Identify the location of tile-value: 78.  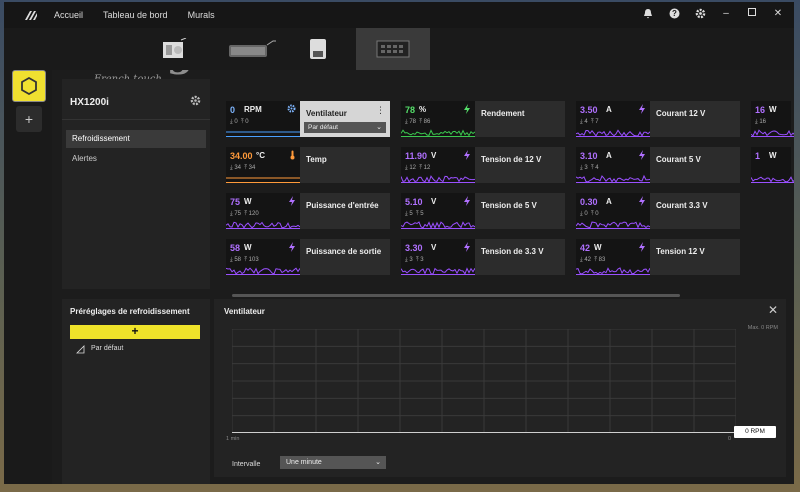
(410, 110).